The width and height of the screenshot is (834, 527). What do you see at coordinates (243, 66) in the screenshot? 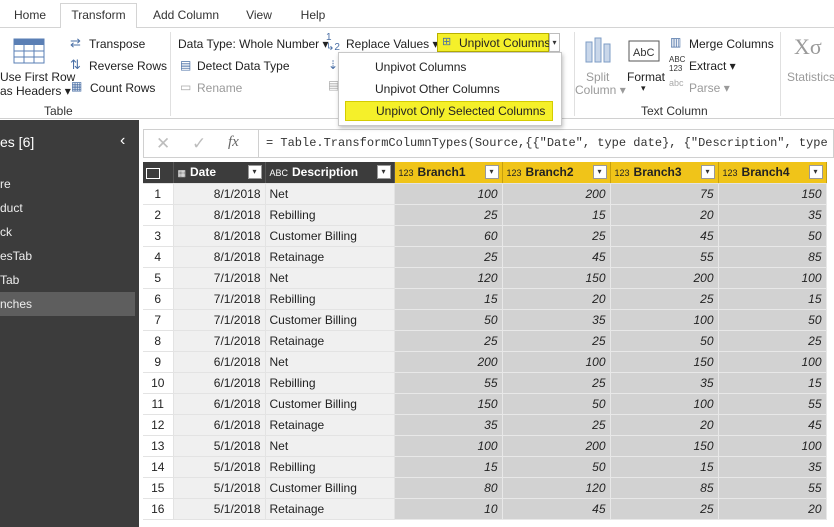
I see `detect-data-type-button: Detect Data Type` at bounding box center [243, 66].